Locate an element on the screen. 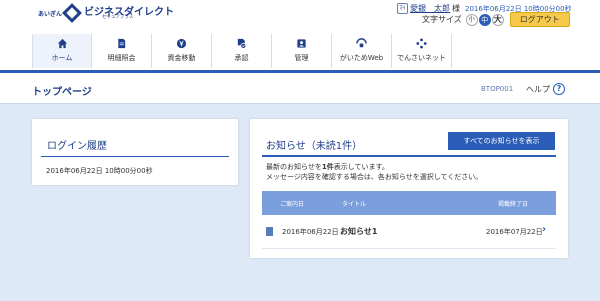  network-icon is located at coordinates (421, 43).